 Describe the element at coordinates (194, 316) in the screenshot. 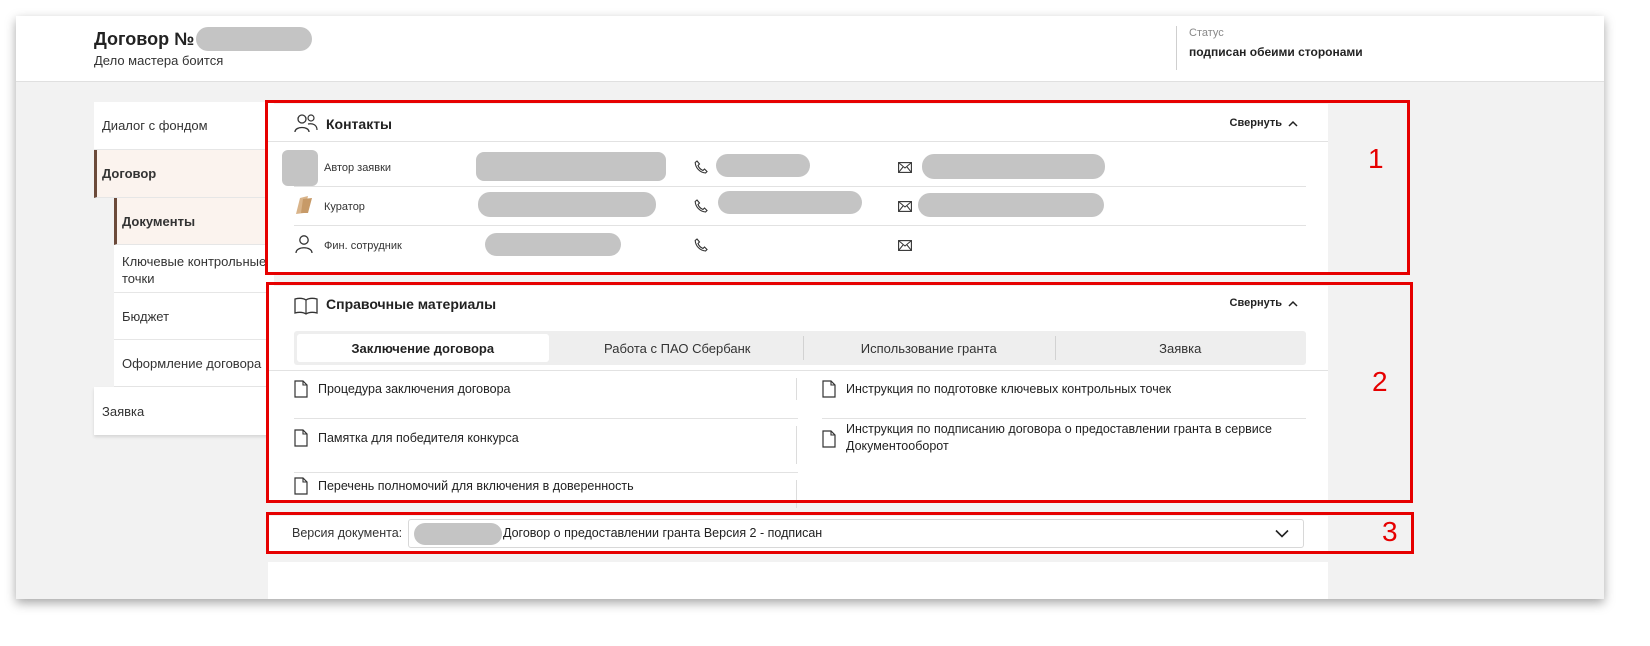

I see `sidebar-item-budget: Бюджет` at that location.